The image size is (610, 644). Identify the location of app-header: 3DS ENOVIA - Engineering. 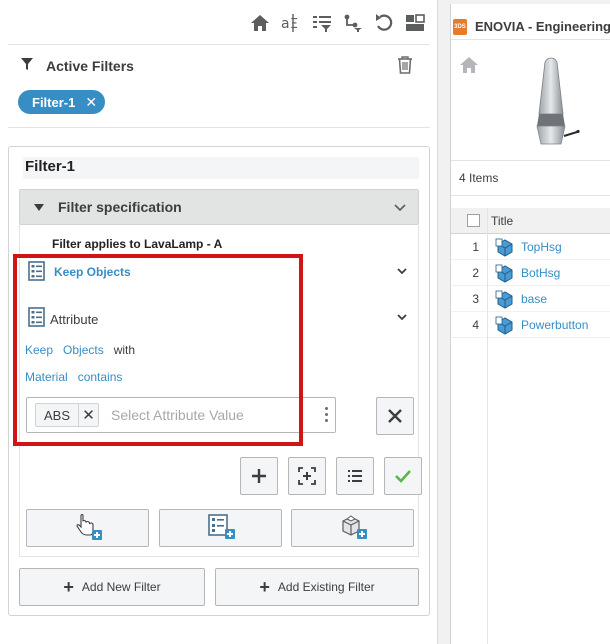
(530, 27).